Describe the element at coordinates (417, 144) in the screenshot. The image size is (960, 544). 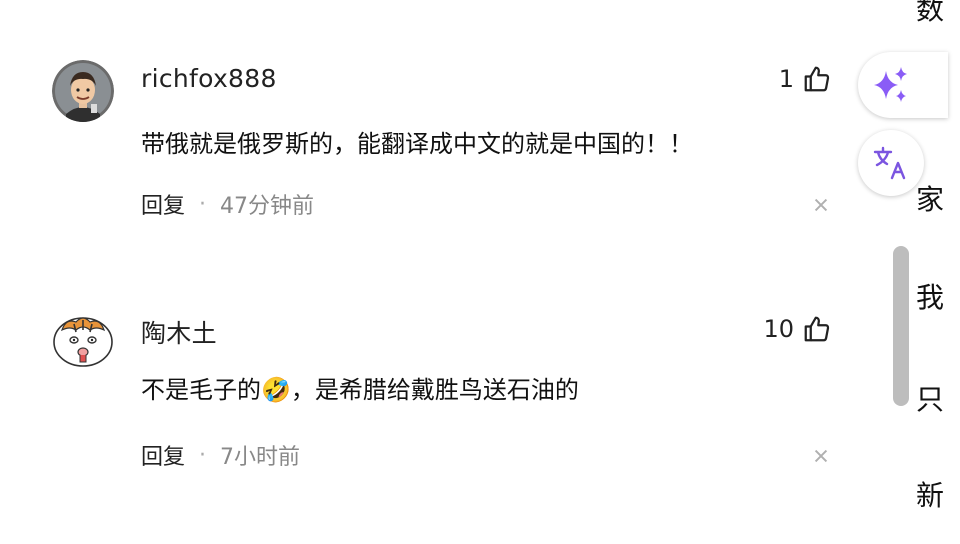
I see `comment-text: 带俄就是俄罗斯的，能翻译成中文的就是中国的！！` at that location.